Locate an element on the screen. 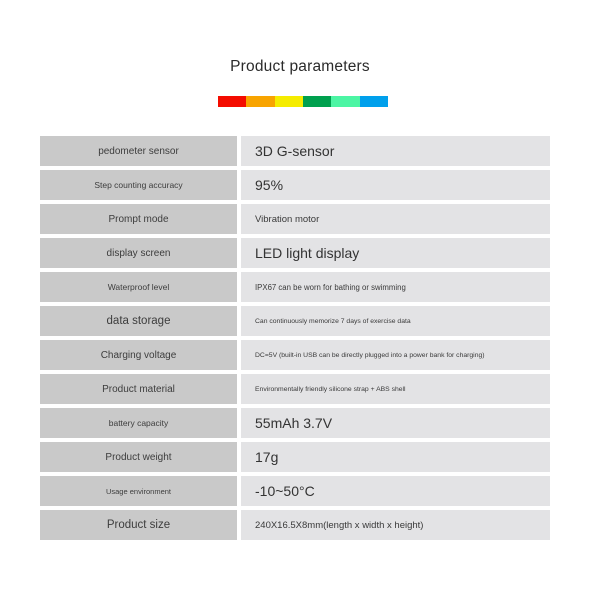 This screenshot has width=600, height=600. color-bar-segment-blue is located at coordinates (373, 101).